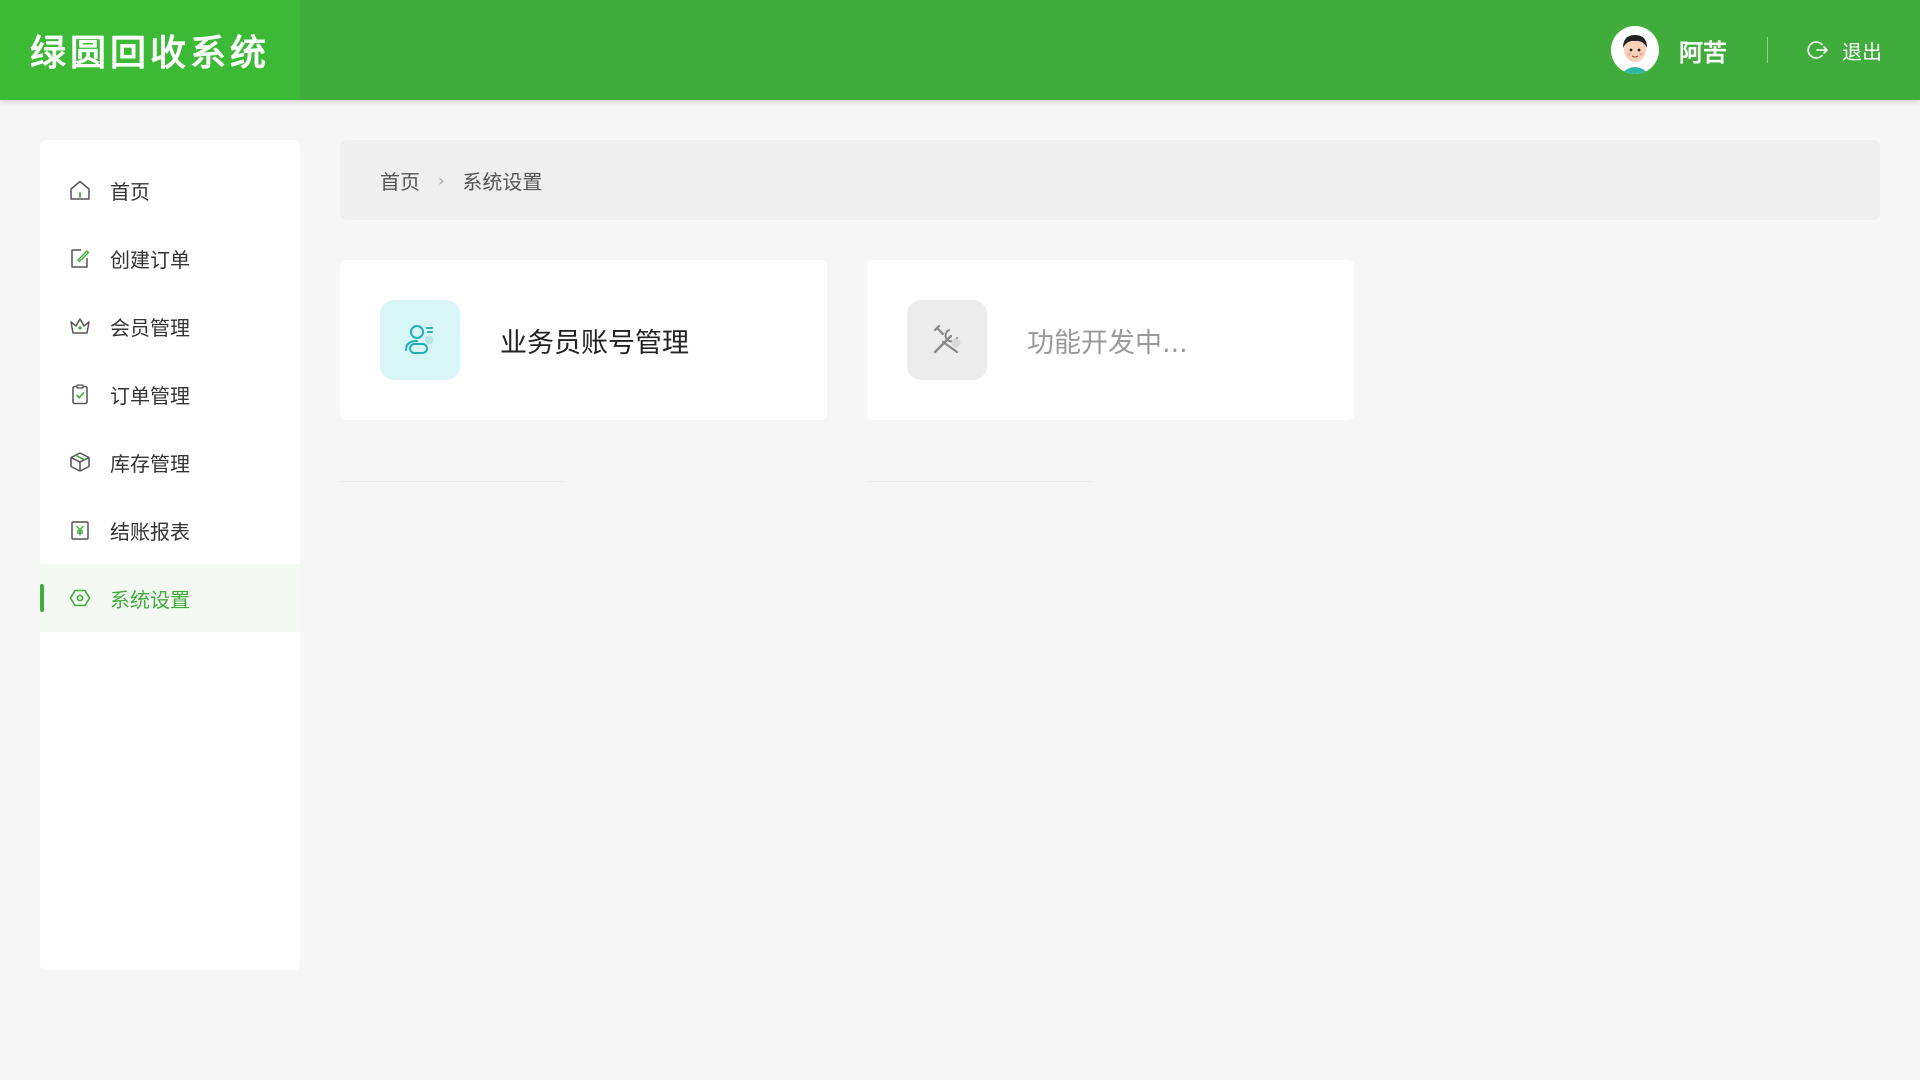 The width and height of the screenshot is (1920, 1080). I want to click on card-label: 业务员账号管理, so click(594, 343).